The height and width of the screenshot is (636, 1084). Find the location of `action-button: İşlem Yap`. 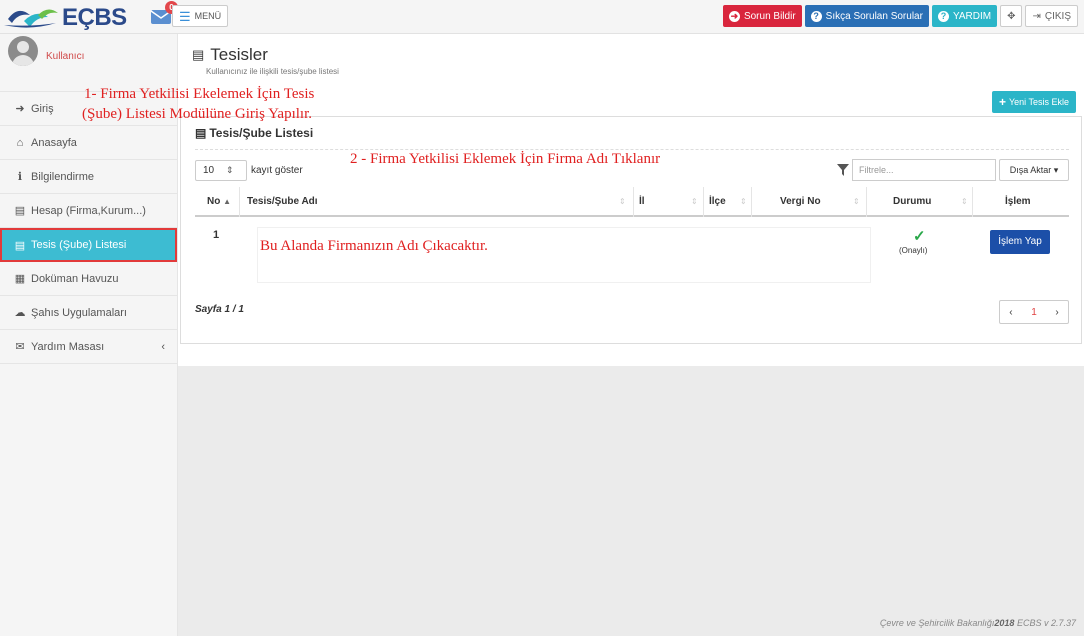

action-button: İşlem Yap is located at coordinates (1020, 242).